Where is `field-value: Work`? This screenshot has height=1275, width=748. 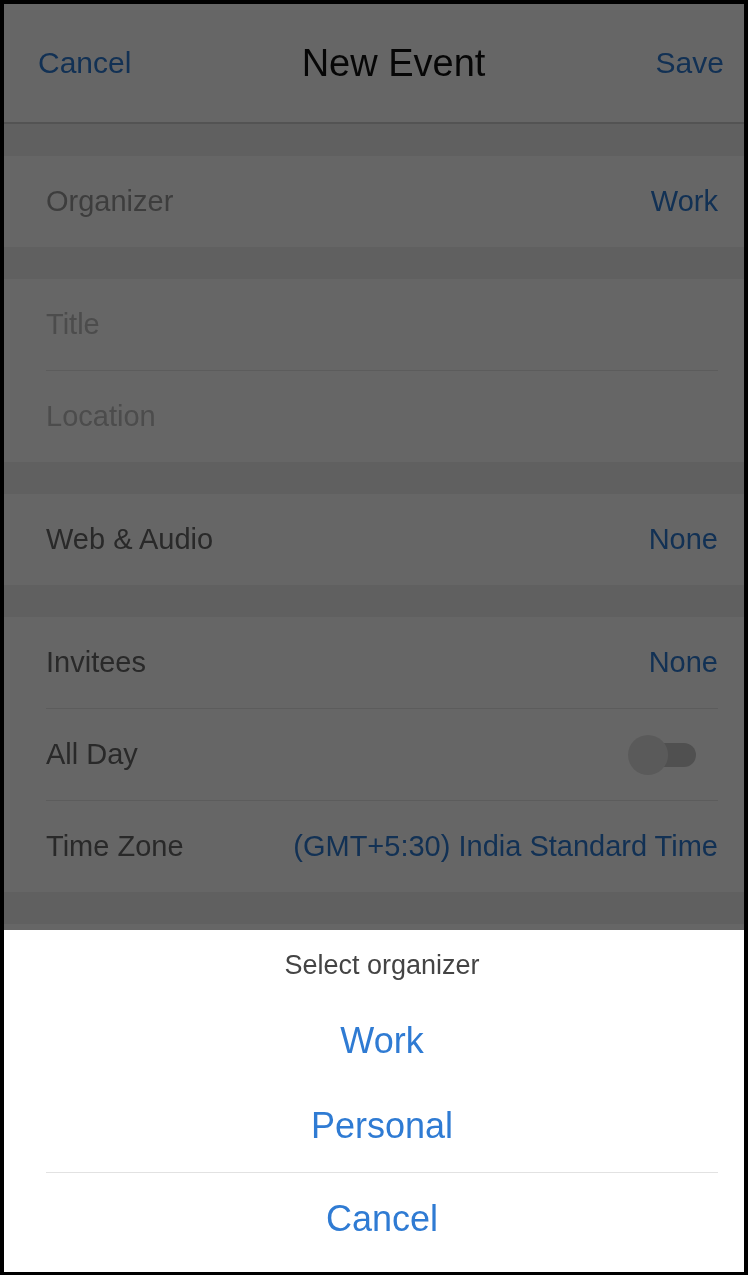
field-value: Work is located at coordinates (684, 201).